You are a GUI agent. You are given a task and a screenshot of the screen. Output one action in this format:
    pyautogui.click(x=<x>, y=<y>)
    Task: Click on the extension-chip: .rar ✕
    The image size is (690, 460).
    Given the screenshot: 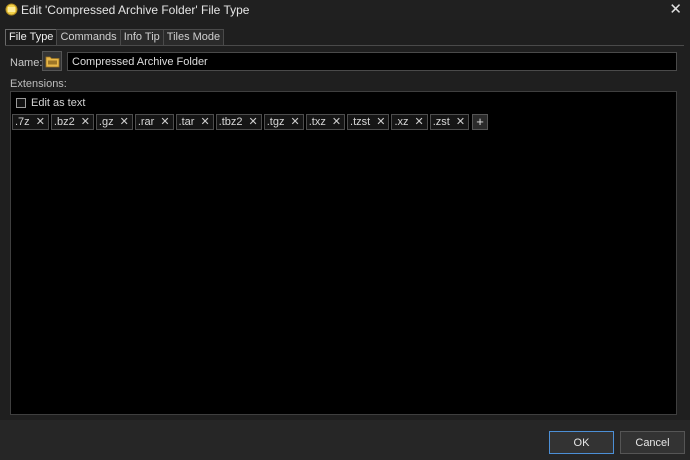 What is the action you would take?
    pyautogui.click(x=154, y=122)
    